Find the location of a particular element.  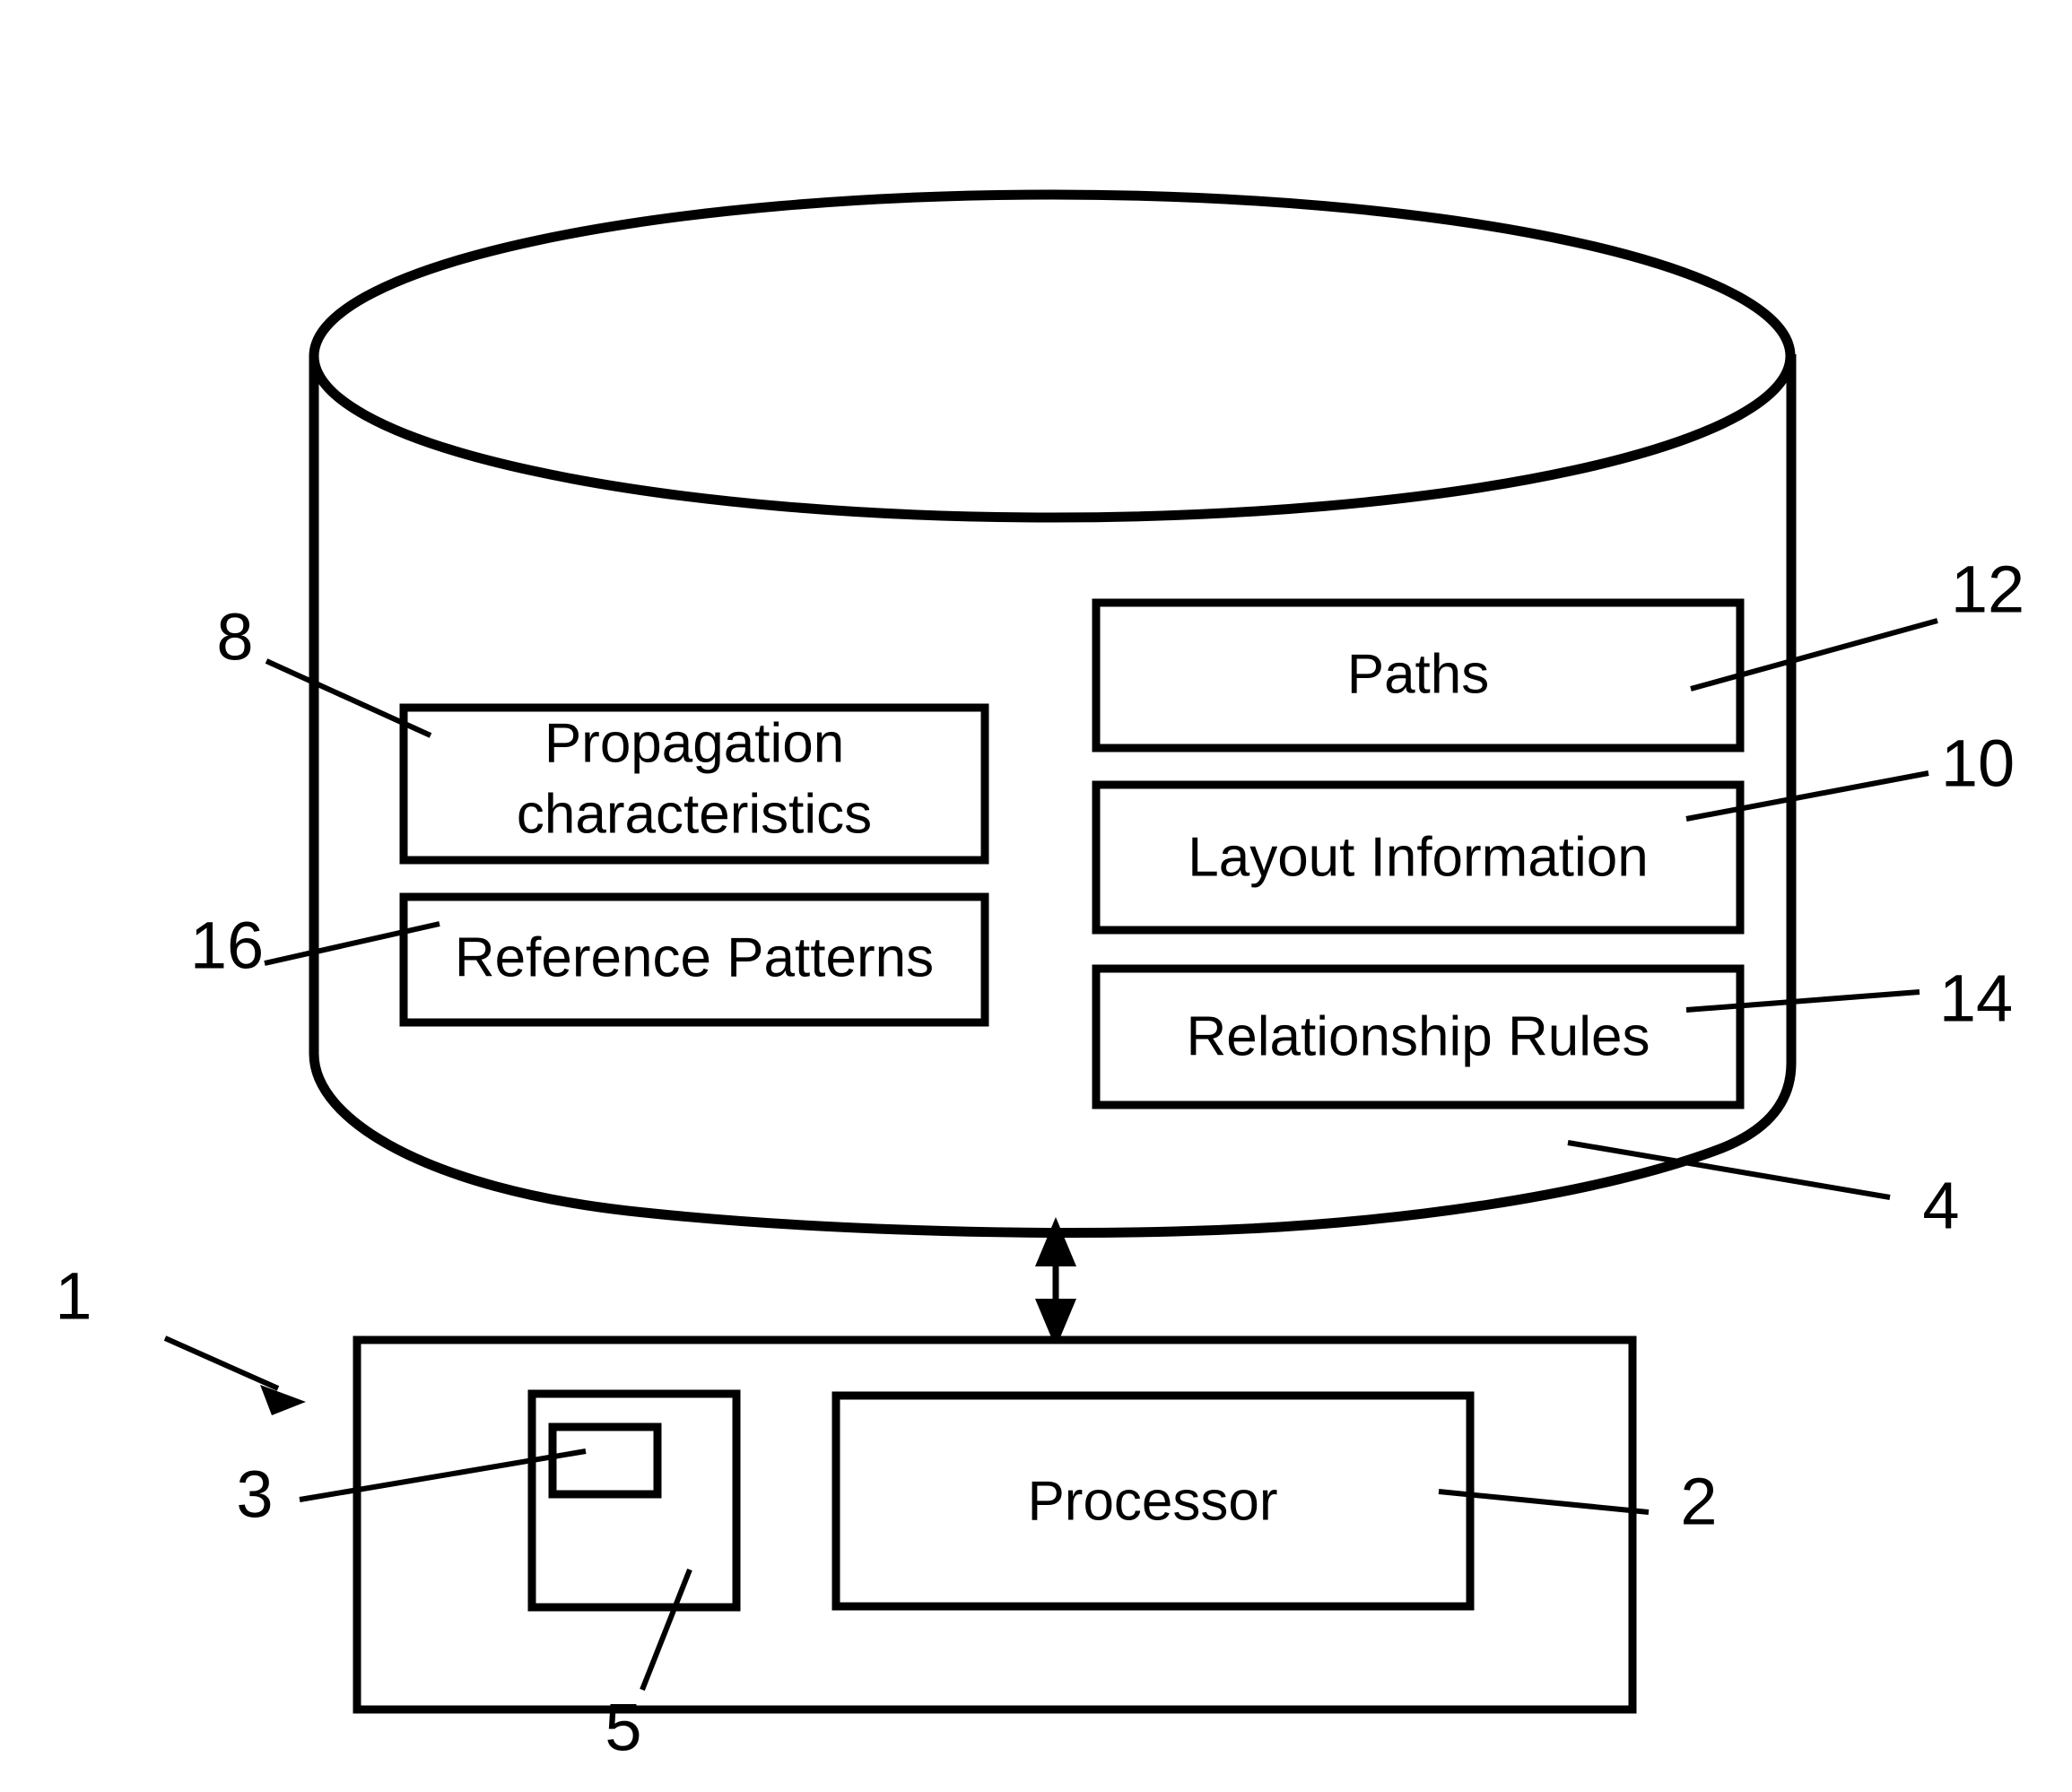

ref-numeral-14: 14 is located at coordinates (1976, 998).